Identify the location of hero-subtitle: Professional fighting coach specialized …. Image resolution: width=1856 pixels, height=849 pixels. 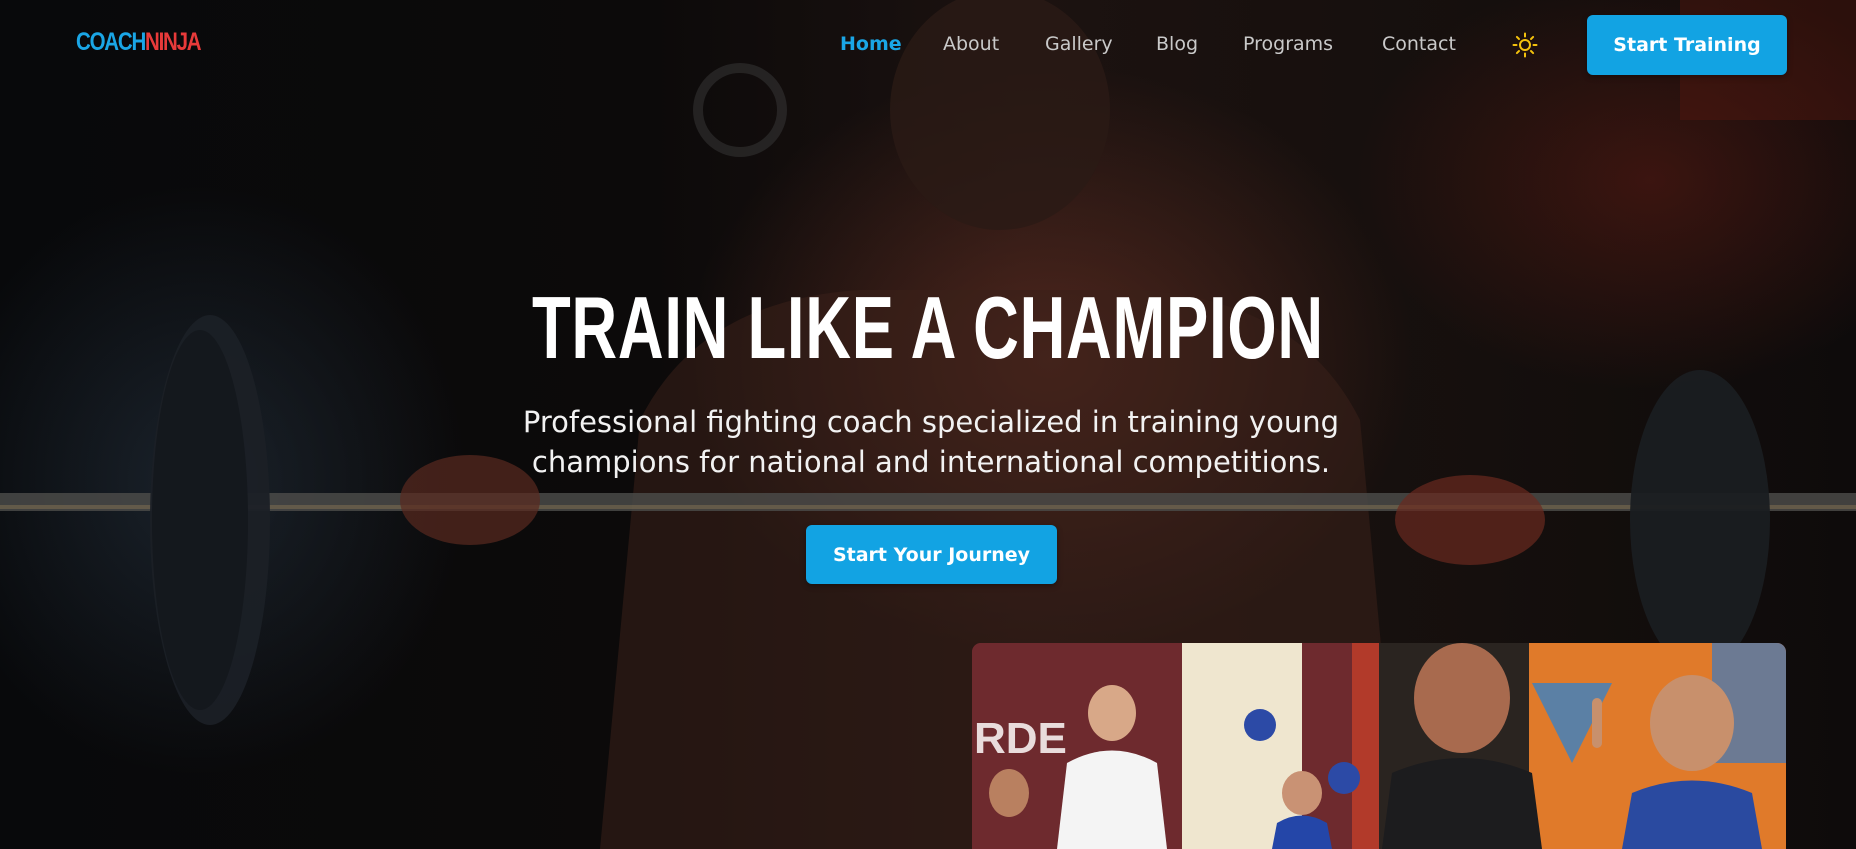
(931, 442).